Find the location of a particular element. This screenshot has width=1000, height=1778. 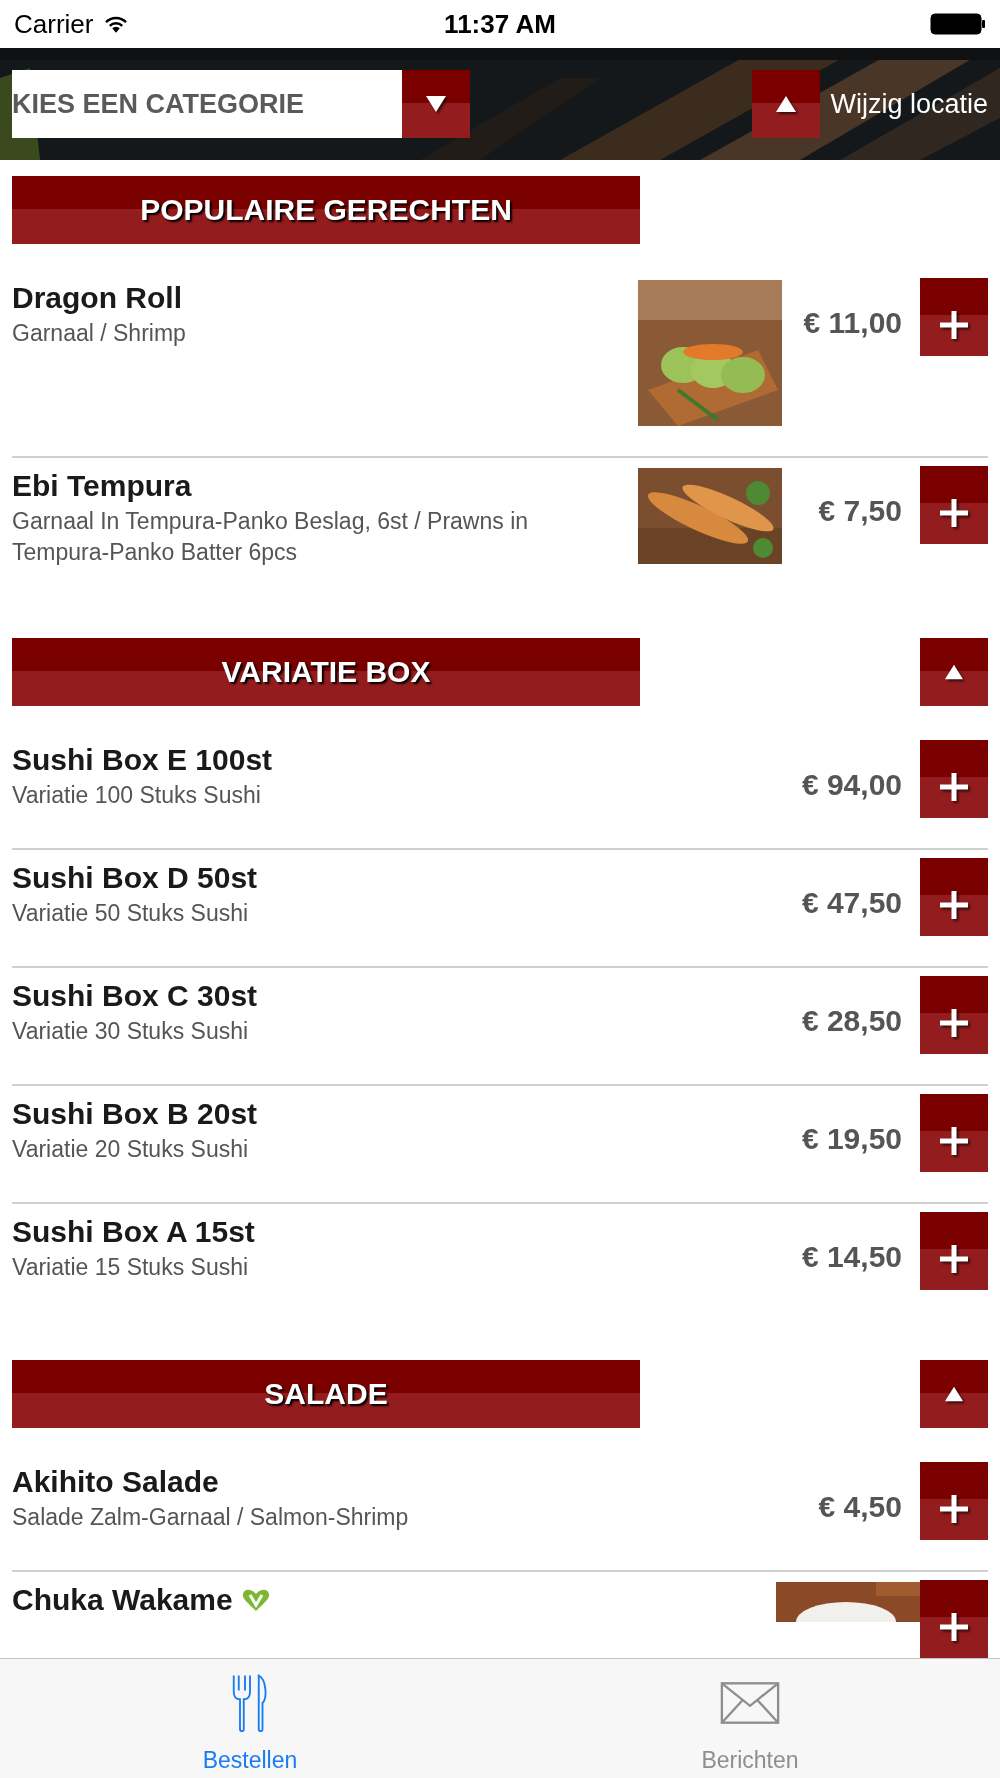

item-price: € 7,50 is located at coordinates (859, 511).